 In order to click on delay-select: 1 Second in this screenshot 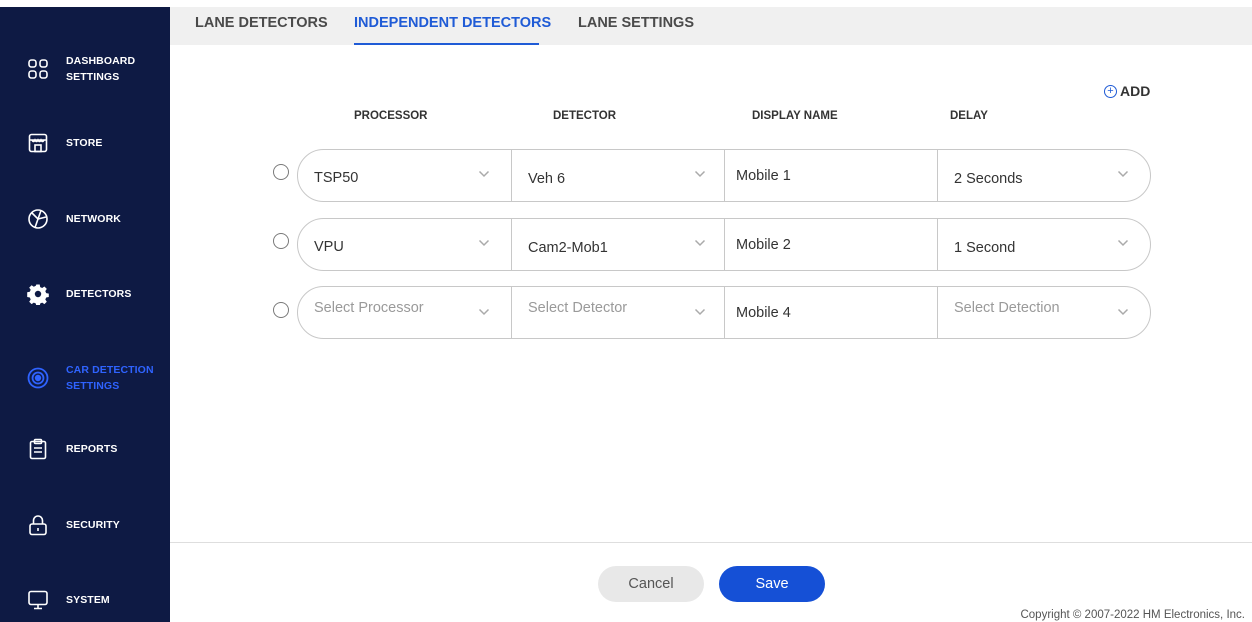, I will do `click(1043, 244)`.